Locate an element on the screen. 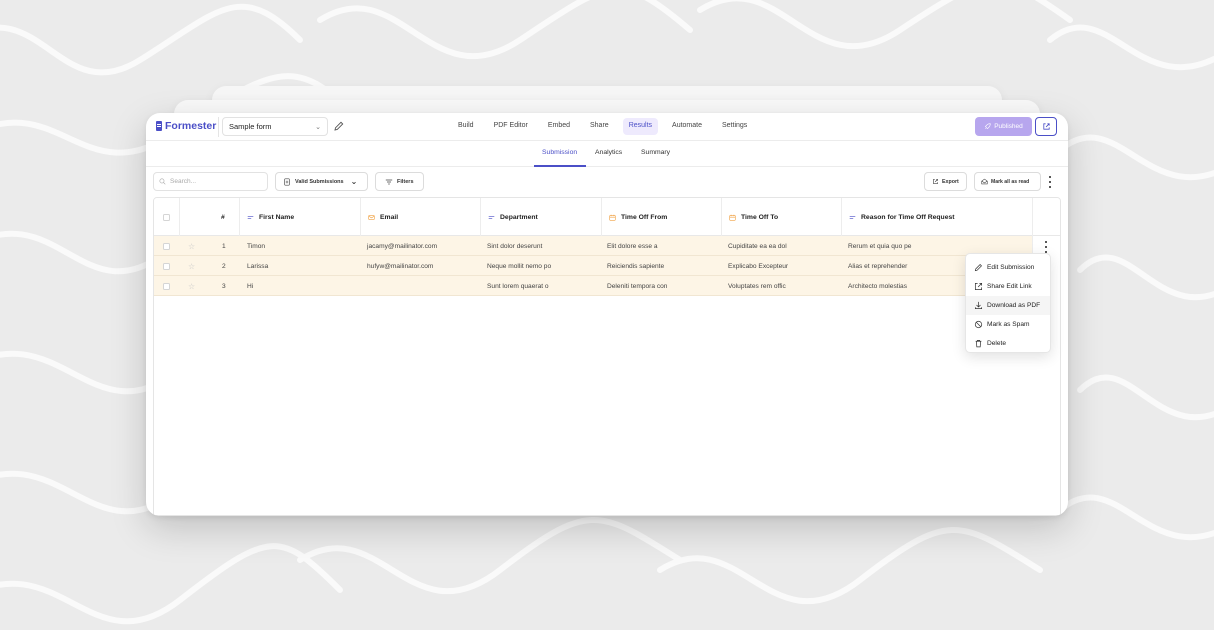  nav-tab-build: Build is located at coordinates (466, 126).